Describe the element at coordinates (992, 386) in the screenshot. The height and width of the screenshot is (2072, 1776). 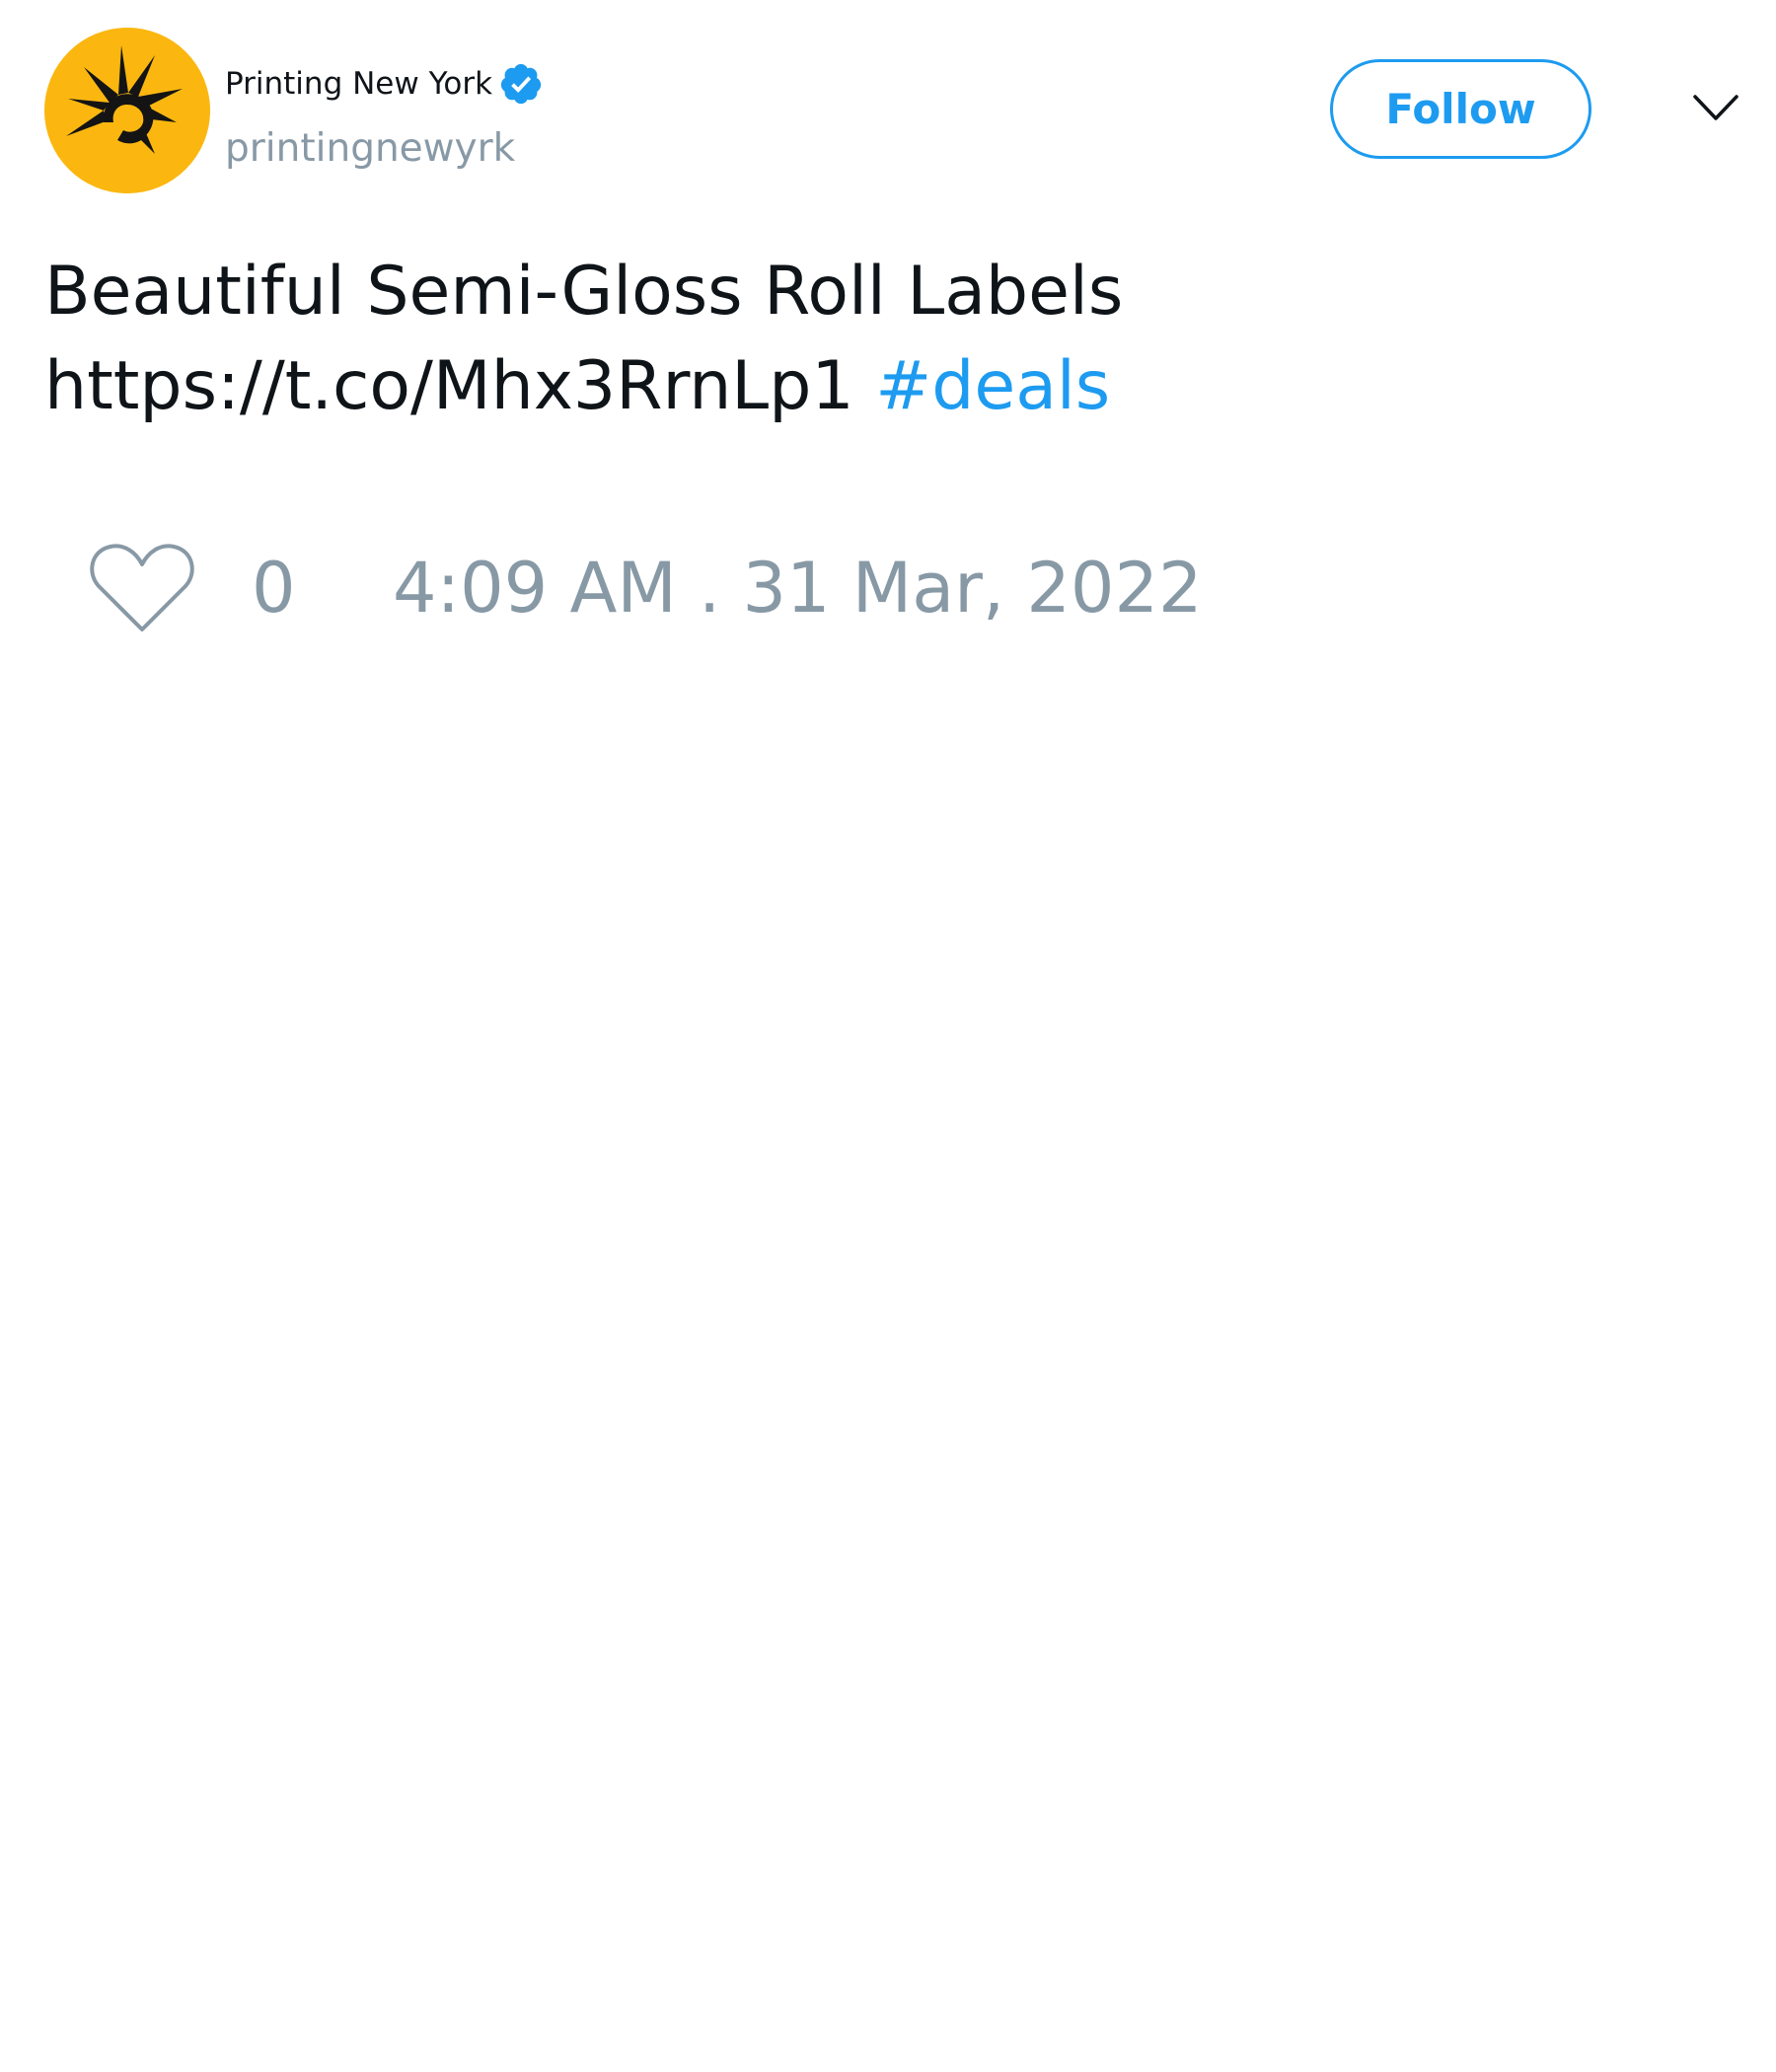
I see `hashtag-link: #deals` at that location.